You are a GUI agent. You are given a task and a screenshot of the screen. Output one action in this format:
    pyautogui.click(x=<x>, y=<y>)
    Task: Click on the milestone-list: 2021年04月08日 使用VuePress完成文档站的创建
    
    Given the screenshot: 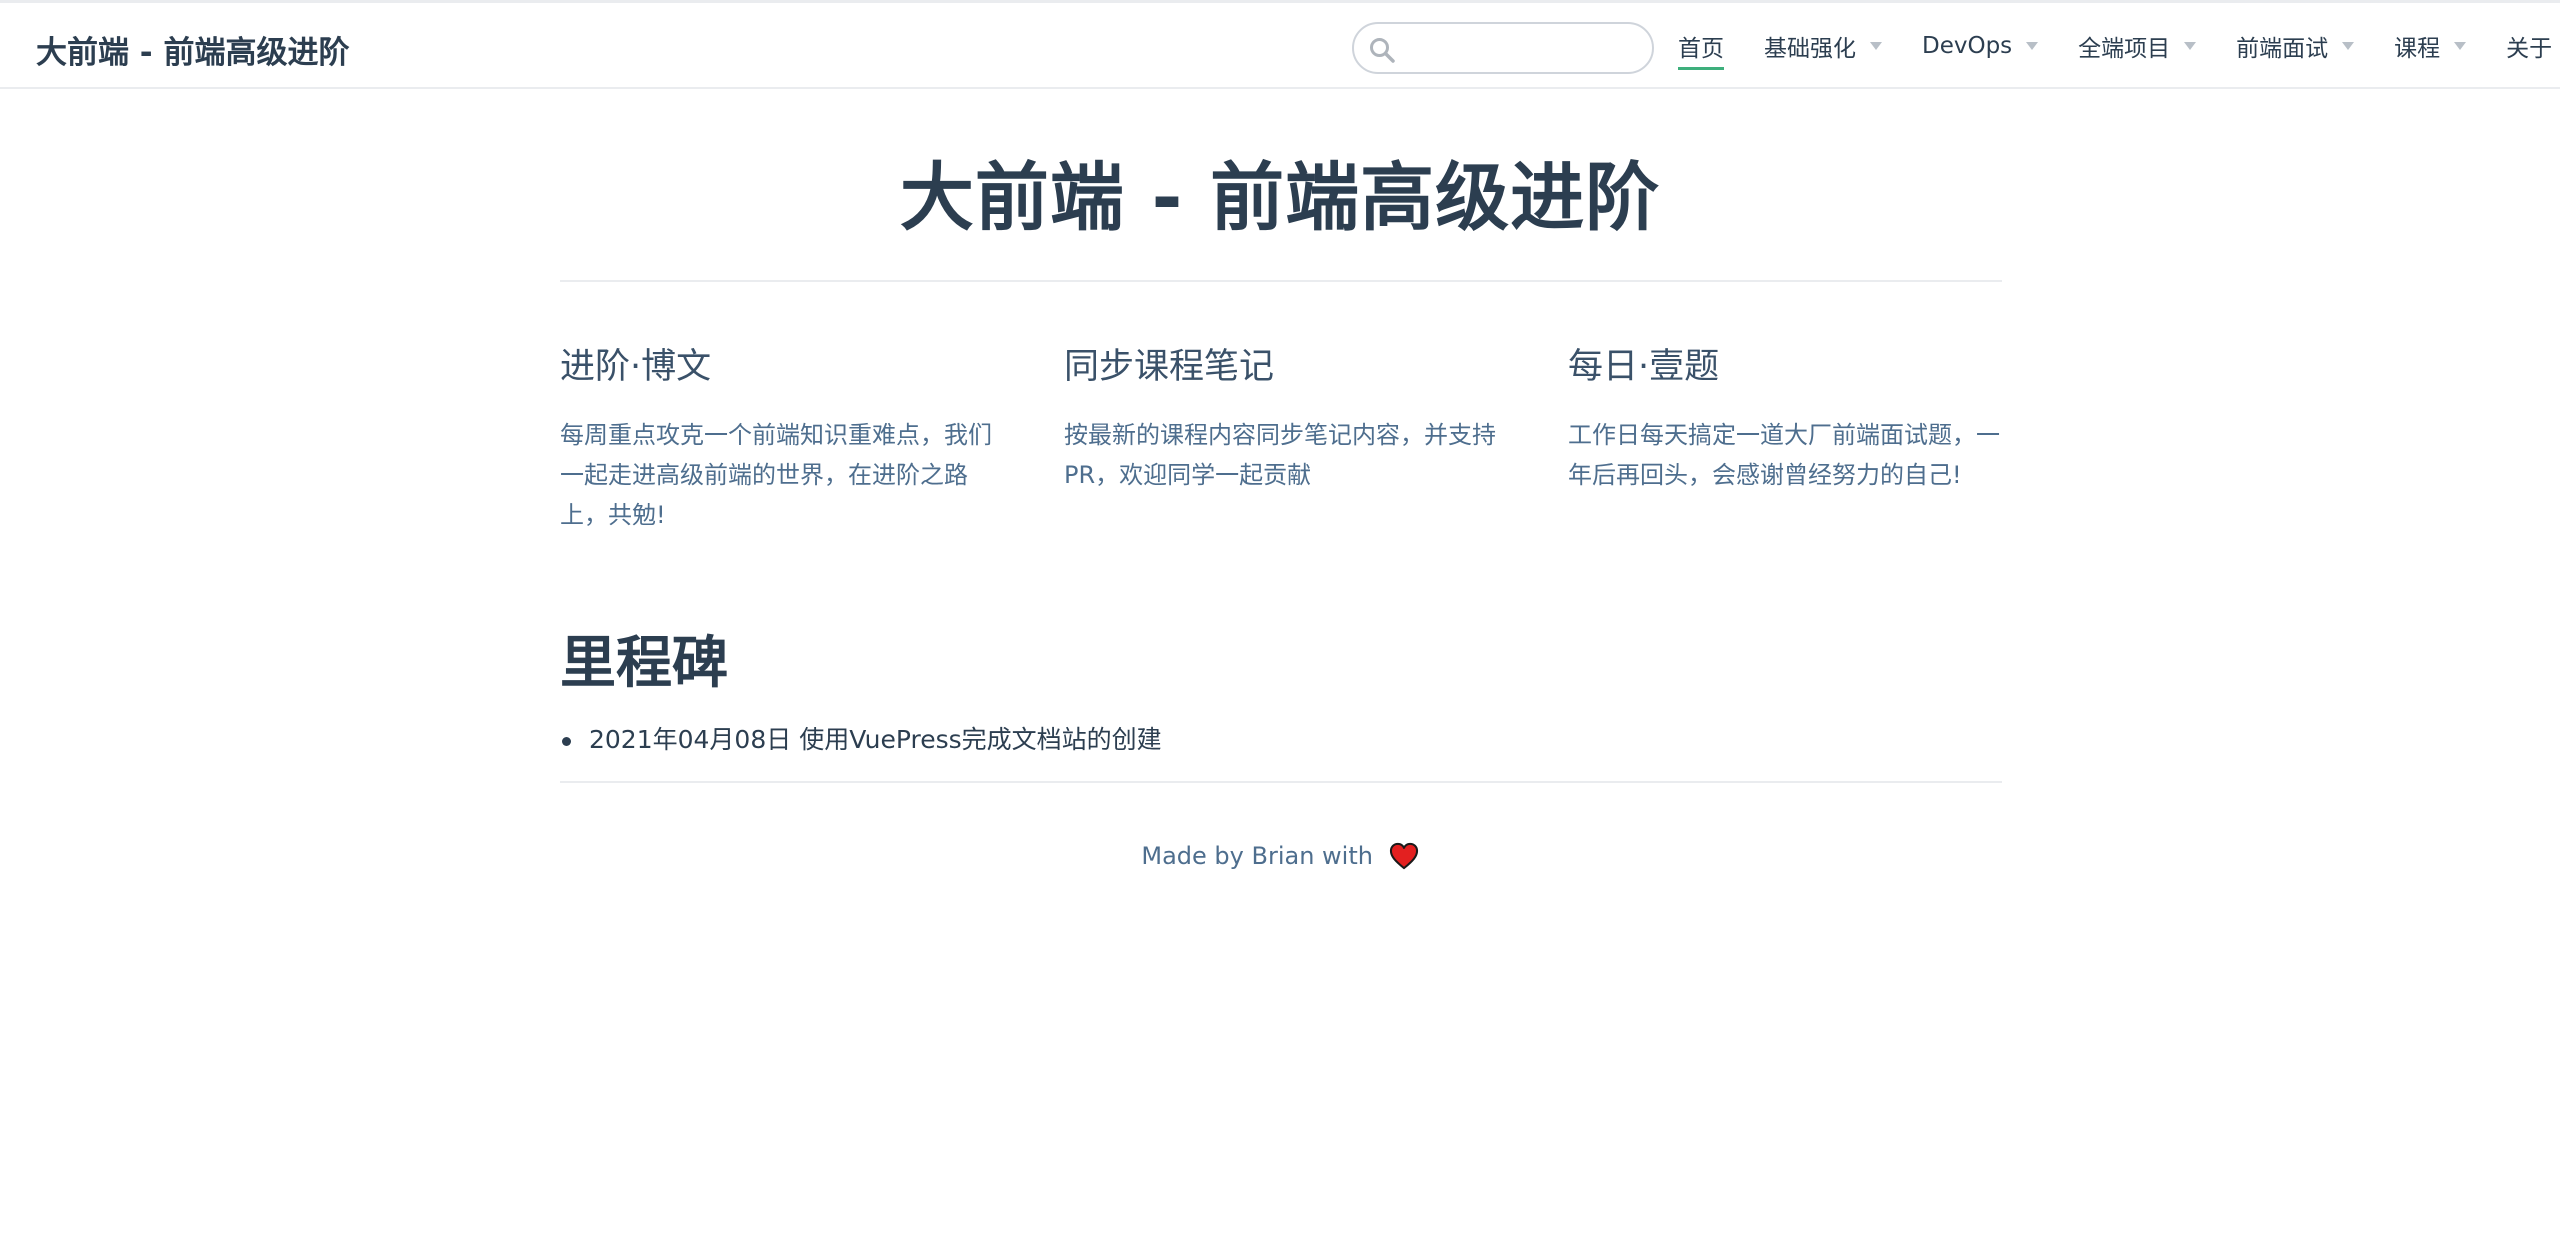 What is the action you would take?
    pyautogui.click(x=861, y=740)
    